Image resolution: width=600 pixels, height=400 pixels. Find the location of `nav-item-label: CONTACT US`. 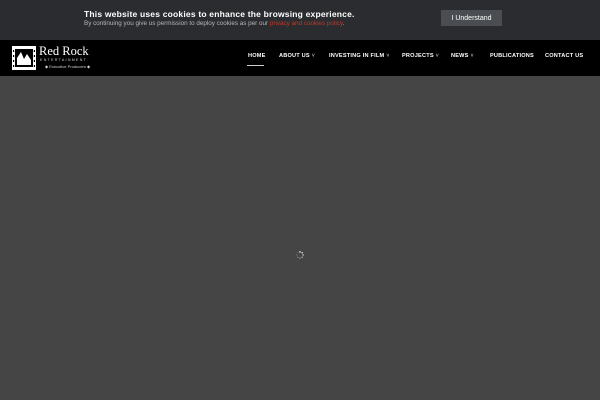

nav-item-label: CONTACT US is located at coordinates (564, 56).